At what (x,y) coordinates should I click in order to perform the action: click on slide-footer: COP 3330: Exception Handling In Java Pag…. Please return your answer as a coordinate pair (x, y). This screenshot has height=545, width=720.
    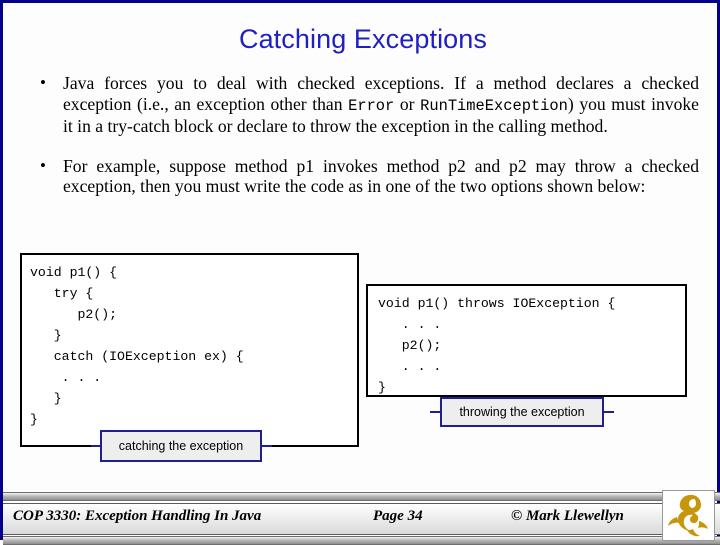
    Looking at the image, I should click on (361, 517).